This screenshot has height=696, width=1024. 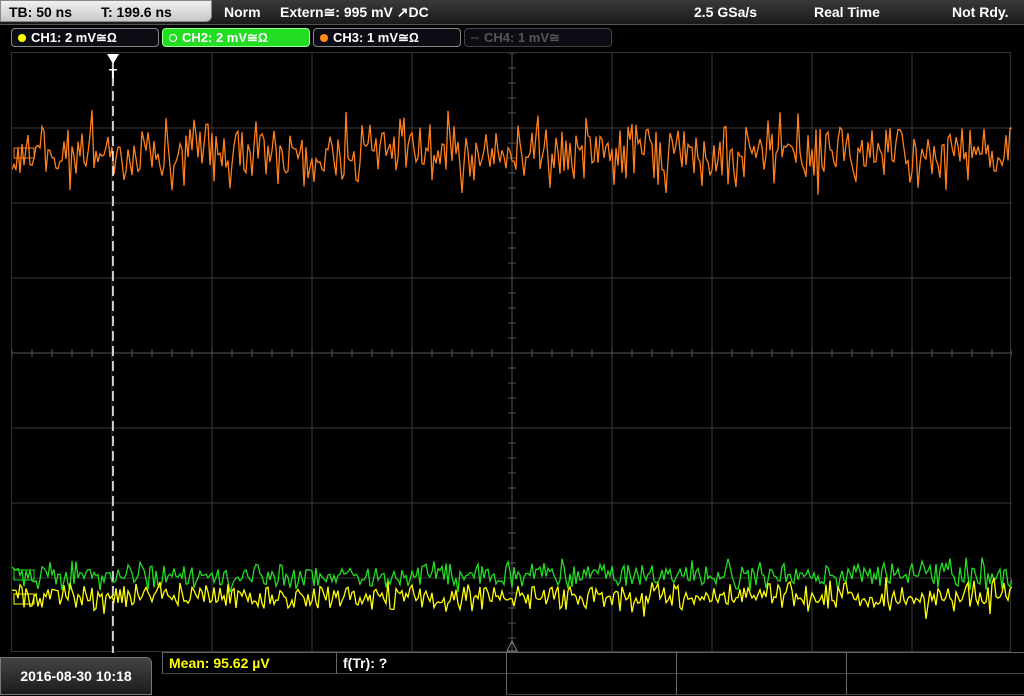 What do you see at coordinates (113, 59) in the screenshot?
I see `trigger-arrow-icon` at bounding box center [113, 59].